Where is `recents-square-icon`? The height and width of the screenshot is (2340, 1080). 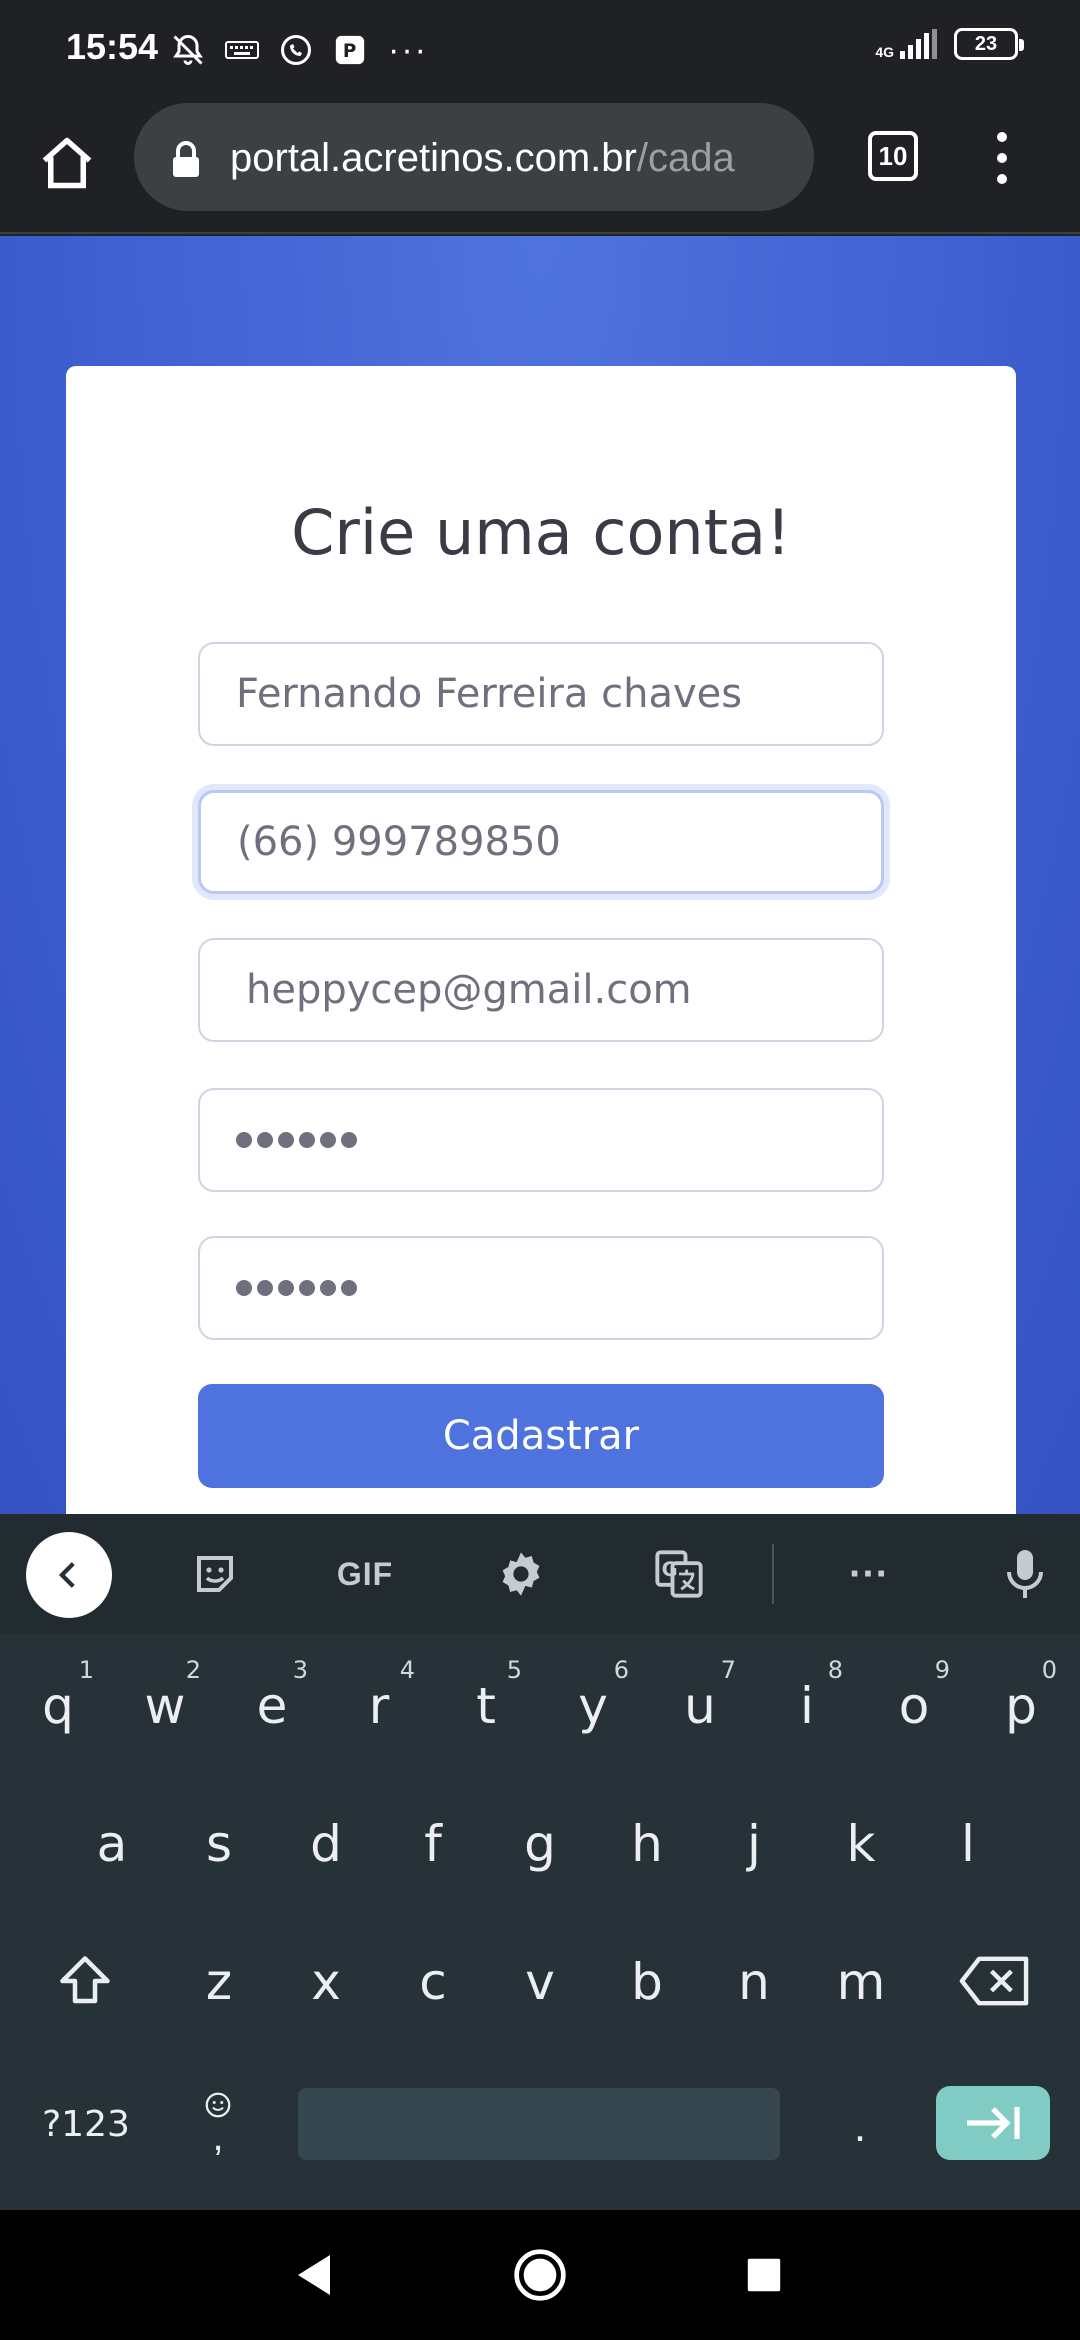 recents-square-icon is located at coordinates (764, 2275).